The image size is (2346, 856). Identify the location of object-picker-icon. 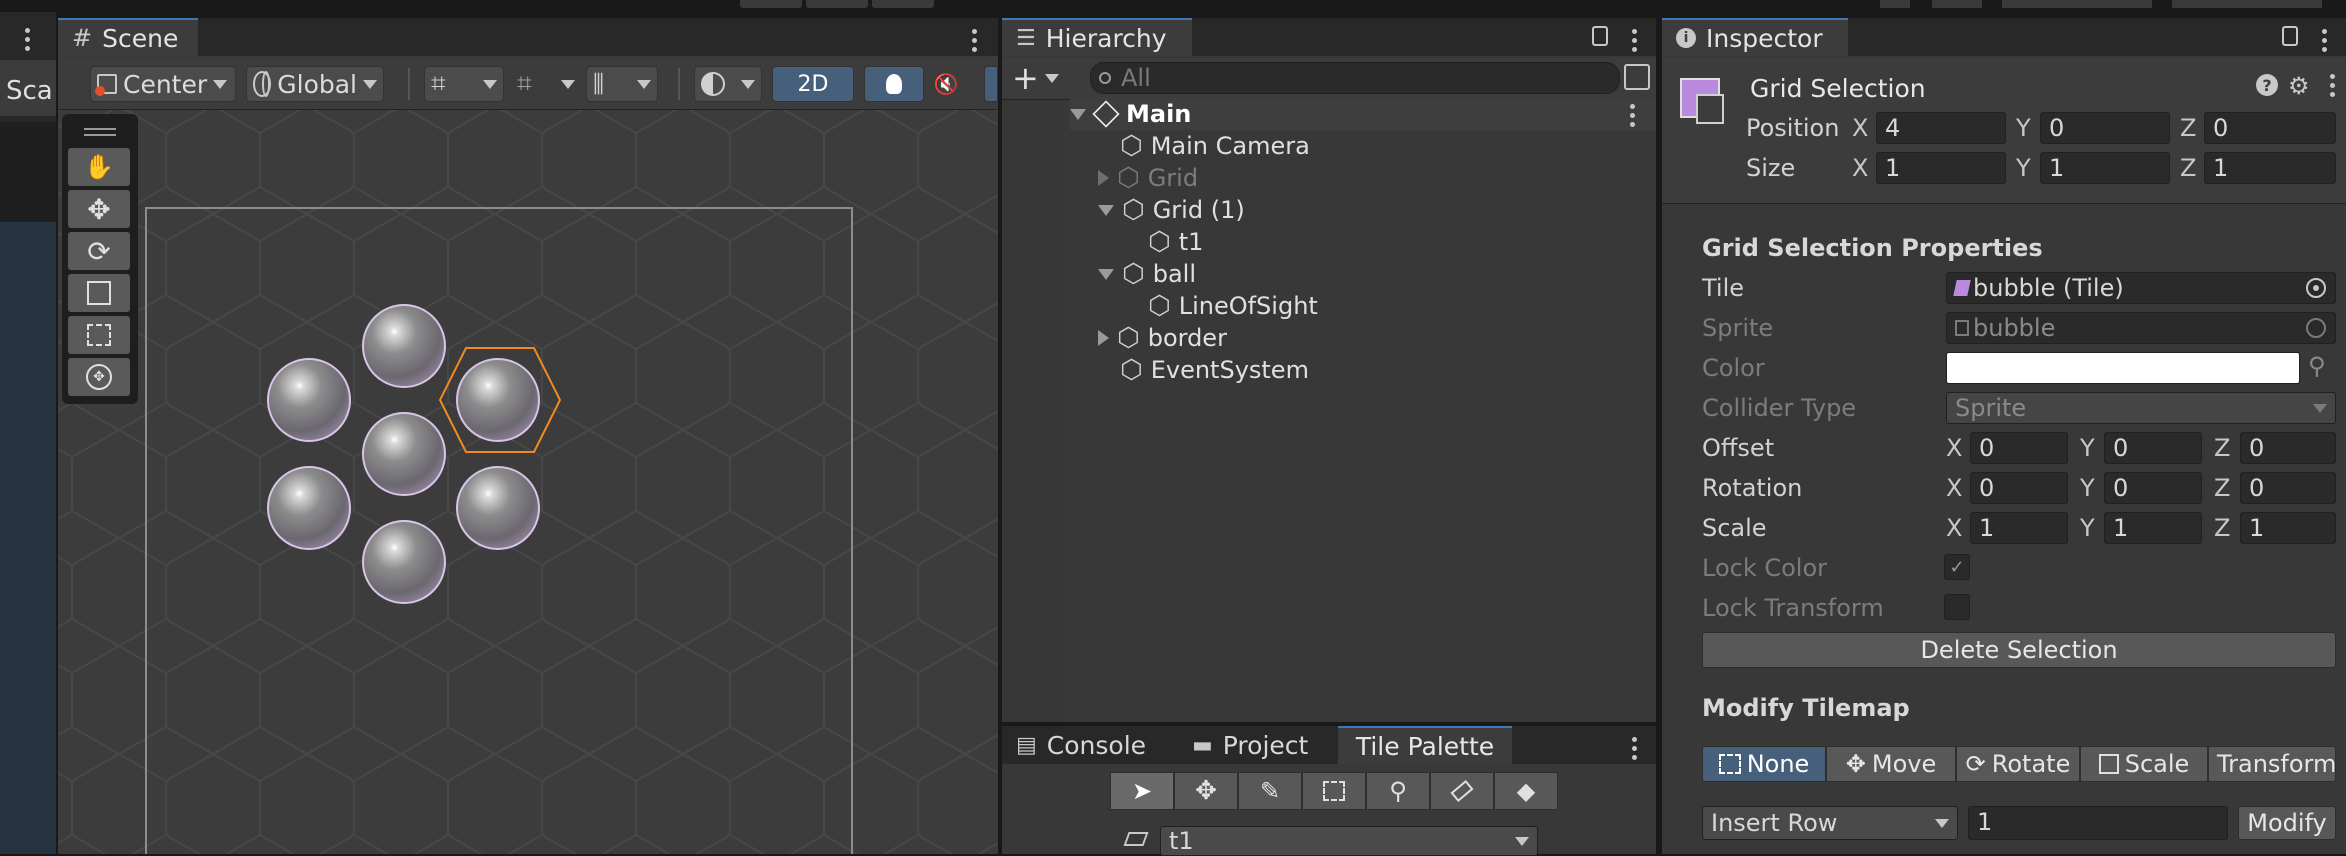
(2316, 288).